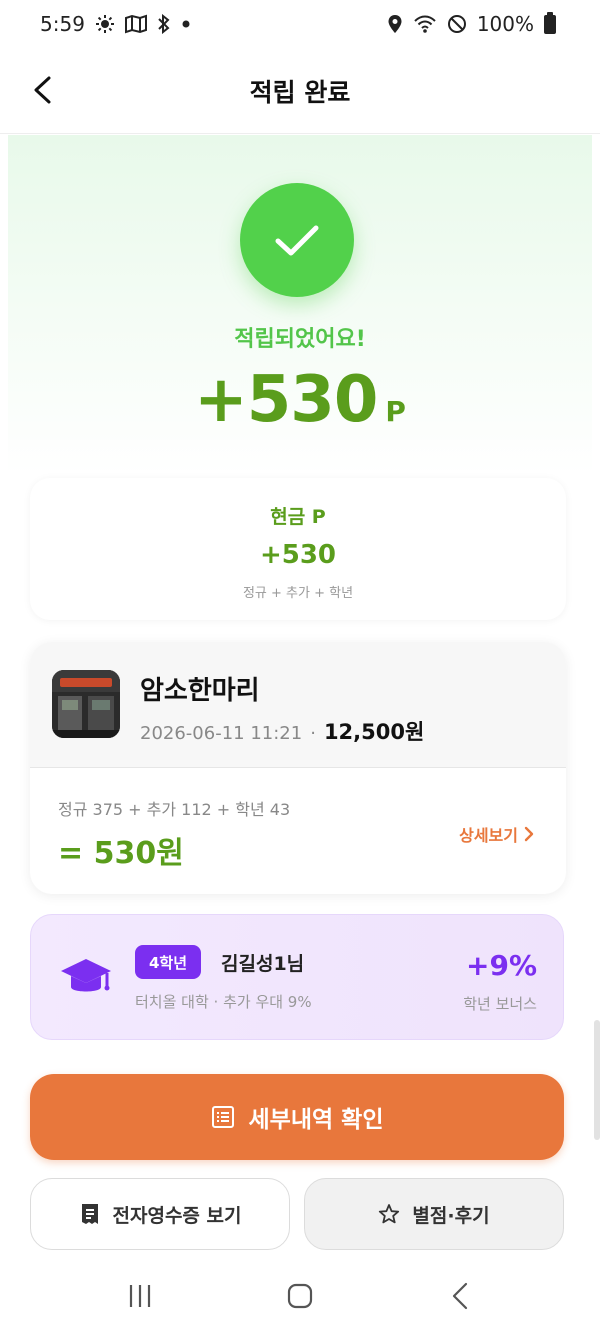 This screenshot has height=1327, width=600. What do you see at coordinates (505, 24) in the screenshot?
I see `battery-percent: 100%` at bounding box center [505, 24].